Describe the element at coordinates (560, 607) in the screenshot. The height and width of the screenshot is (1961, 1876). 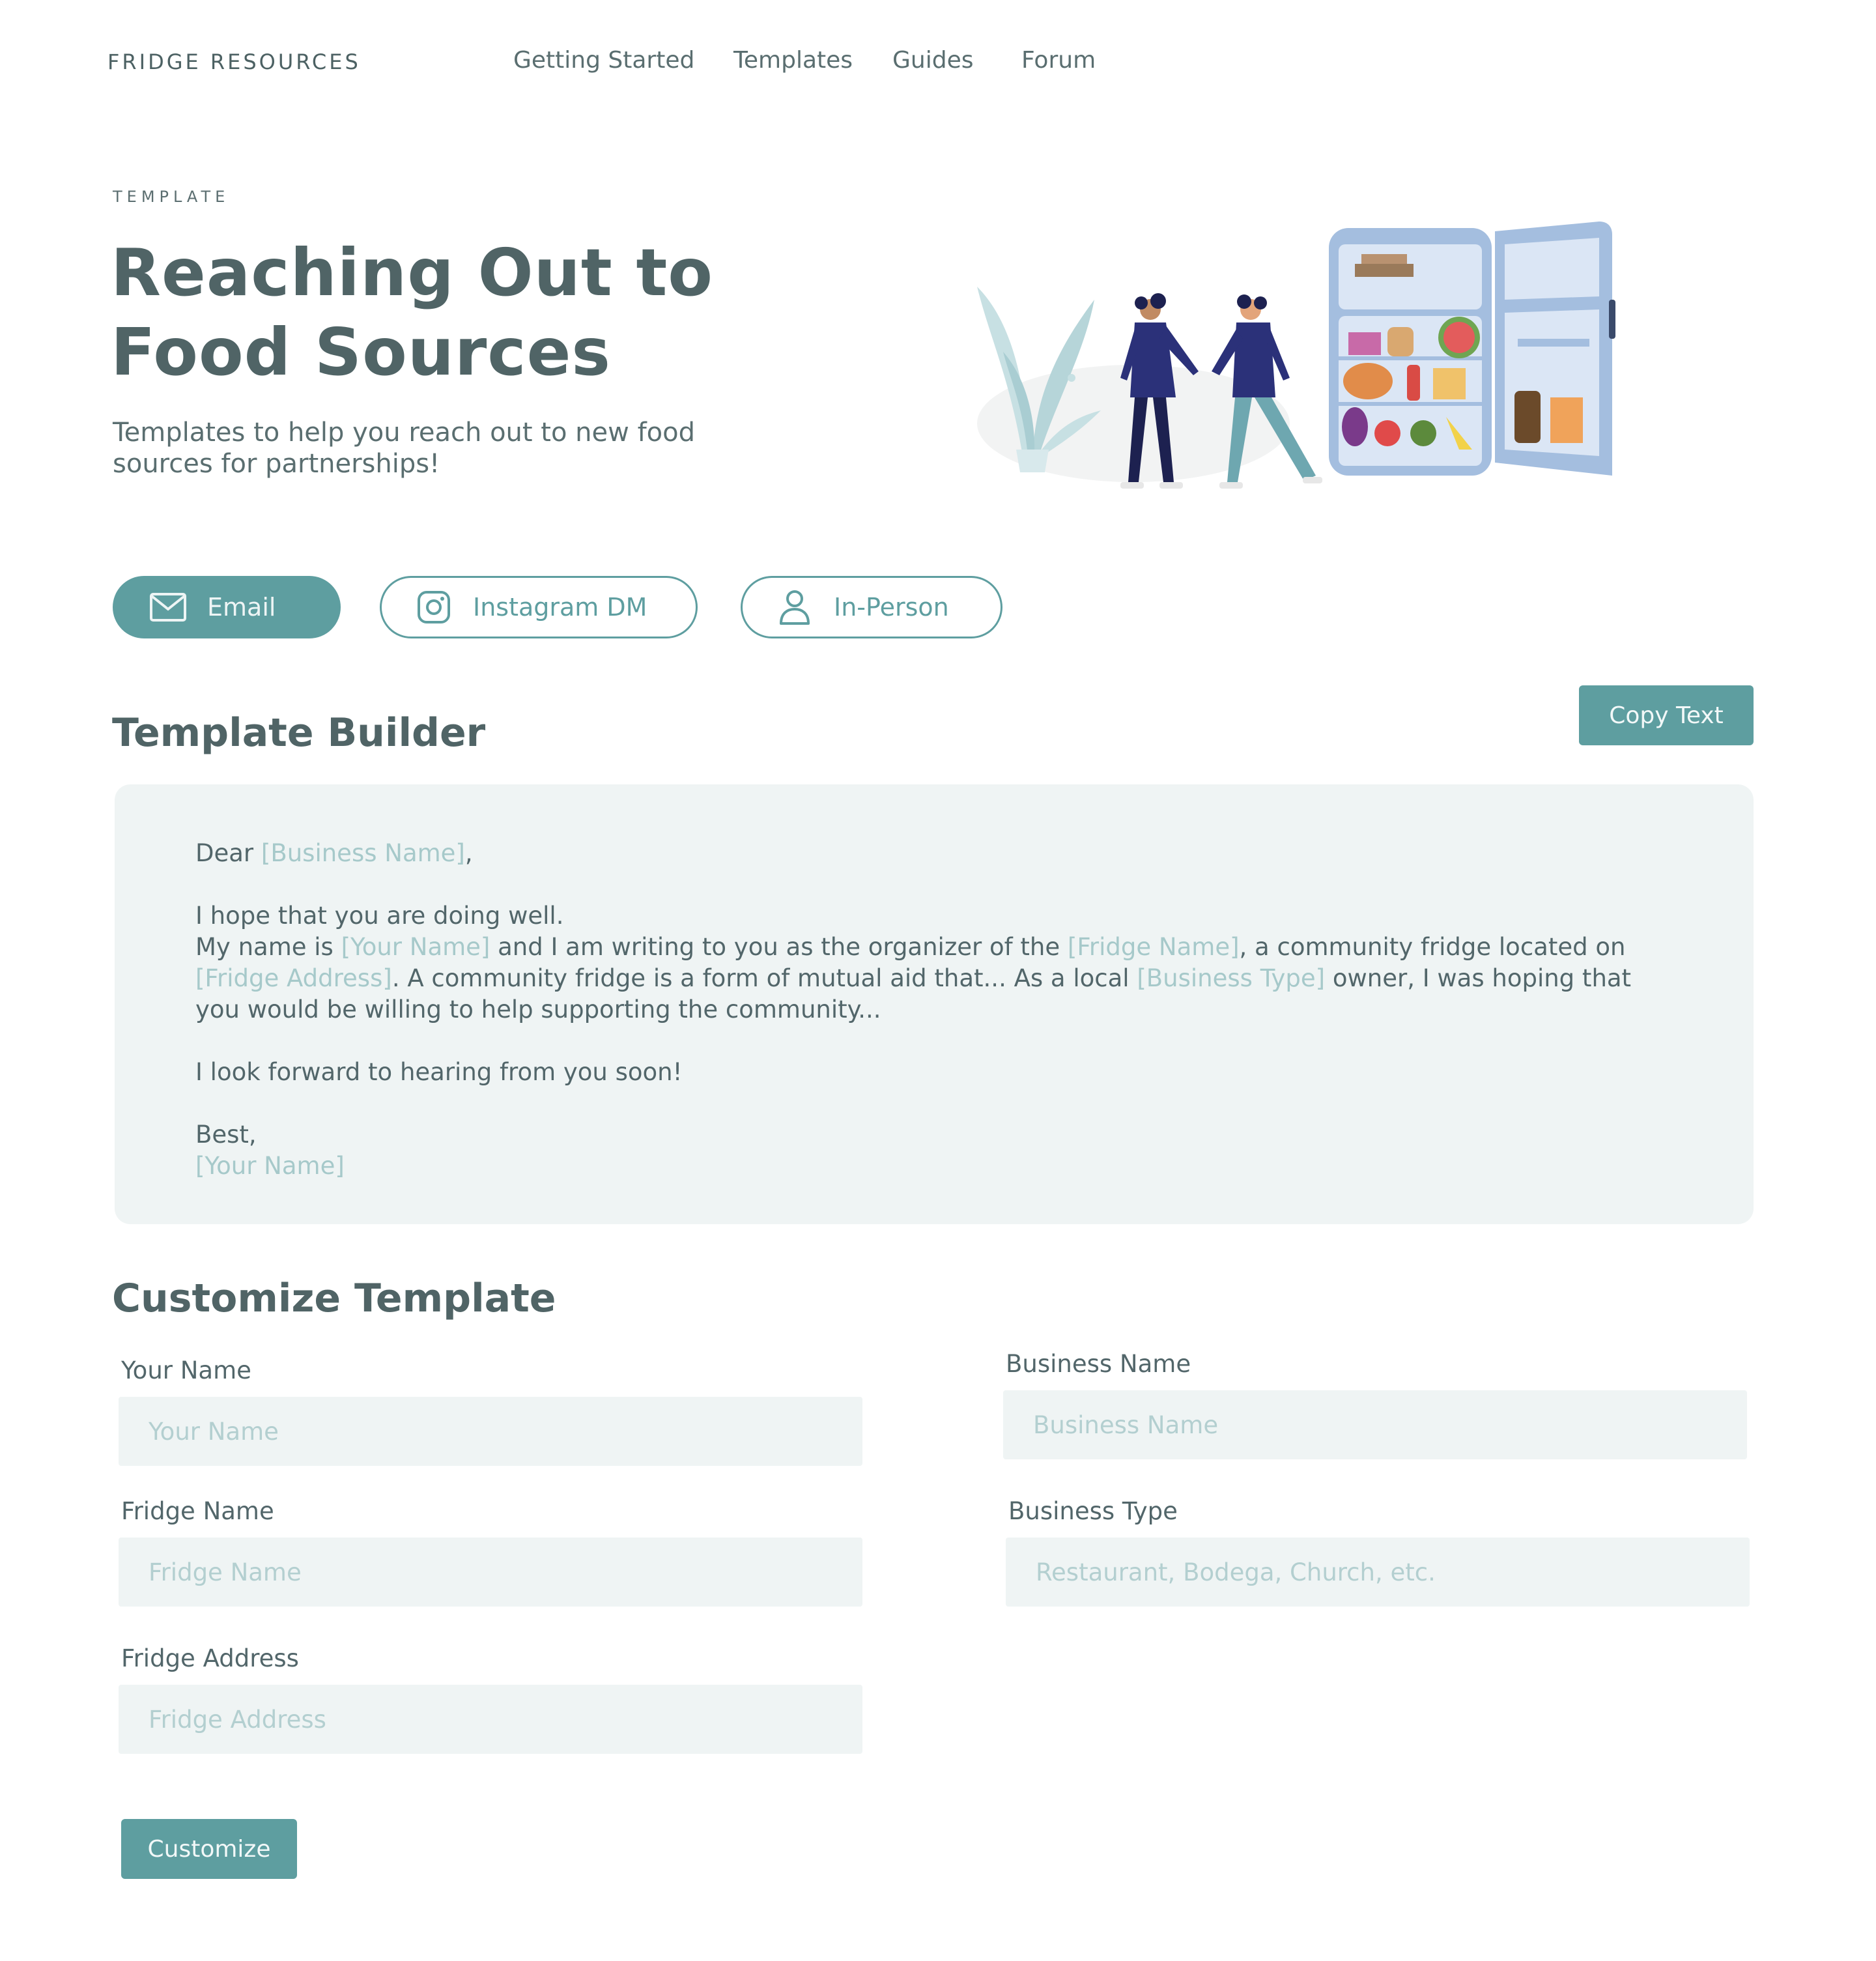
I see `tab-instagram-dm-label: Instagram DM` at that location.